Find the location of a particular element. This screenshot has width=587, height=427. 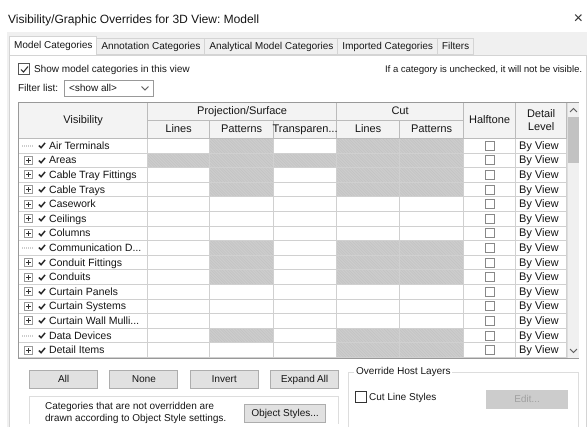

filter-dropdown: <show all> is located at coordinates (109, 88).